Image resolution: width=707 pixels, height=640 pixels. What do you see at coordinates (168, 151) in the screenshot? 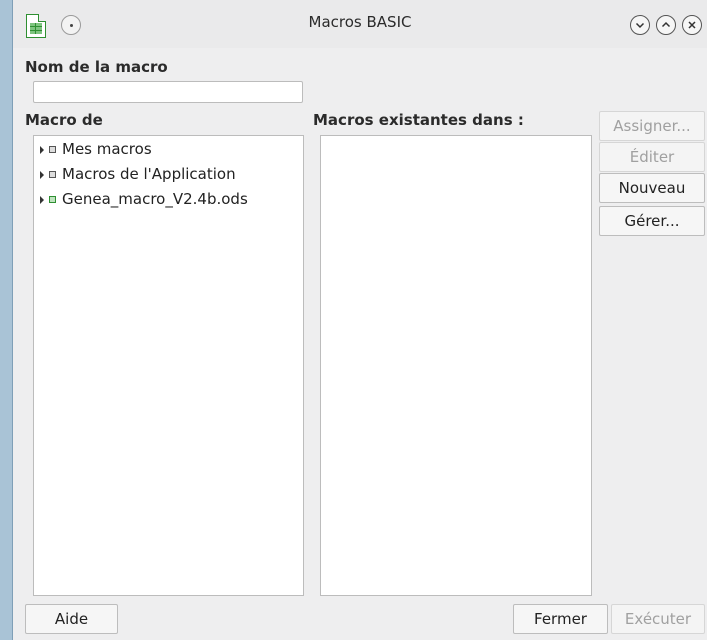
I see `tree-item-my-macros: Mes macros` at bounding box center [168, 151].